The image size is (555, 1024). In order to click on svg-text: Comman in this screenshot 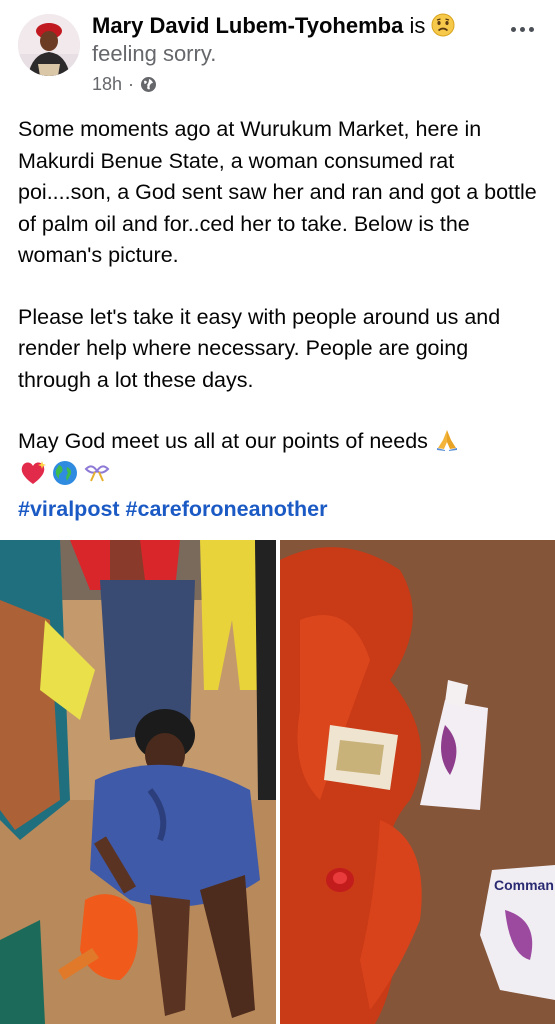, I will do `click(524, 885)`.